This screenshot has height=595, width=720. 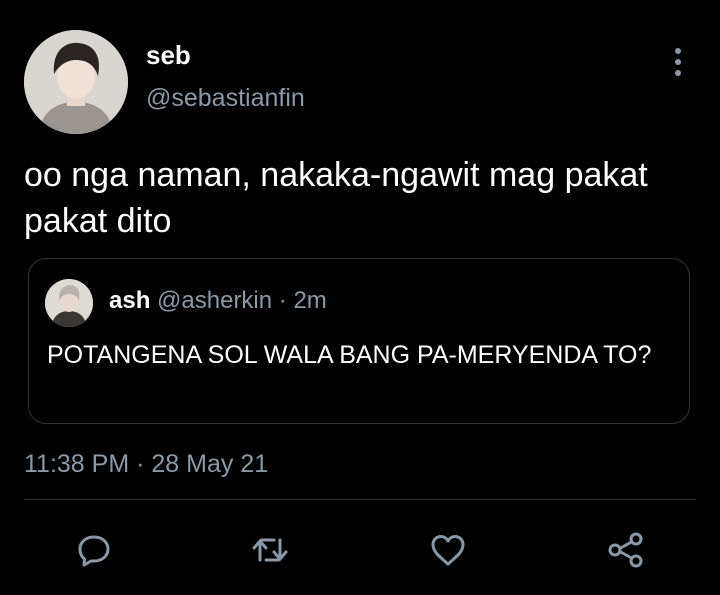 I want to click on author-name: seb, so click(x=168, y=55).